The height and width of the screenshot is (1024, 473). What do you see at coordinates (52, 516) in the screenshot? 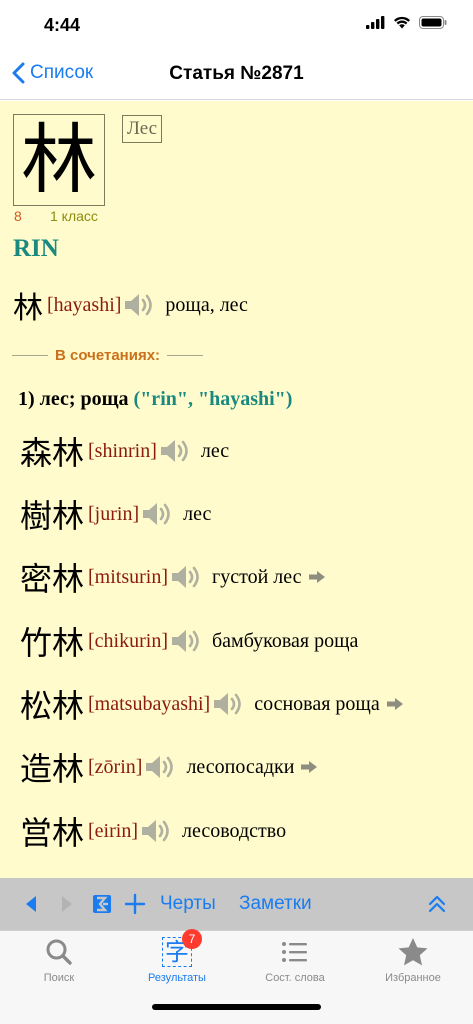
I see `combination-word: 樹林` at bounding box center [52, 516].